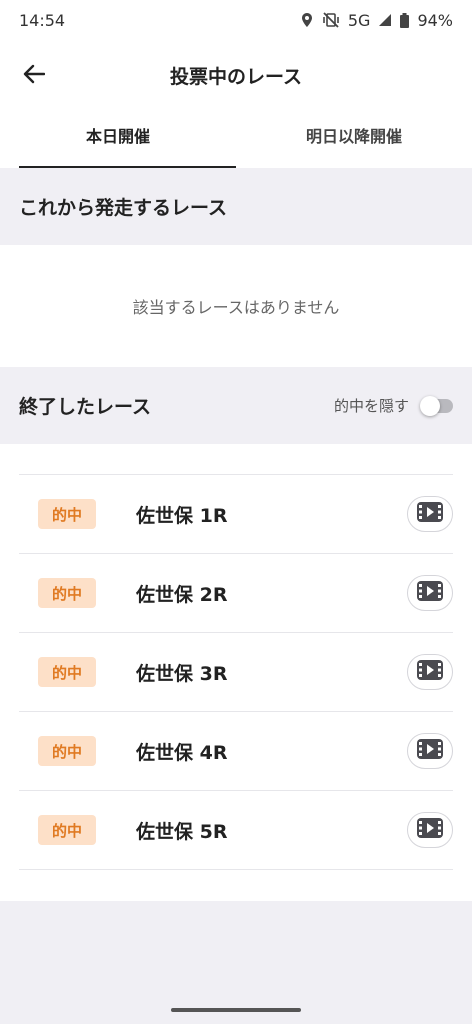 The height and width of the screenshot is (1024, 472). I want to click on race-row: 的中 佐世保 2R, so click(236, 593).